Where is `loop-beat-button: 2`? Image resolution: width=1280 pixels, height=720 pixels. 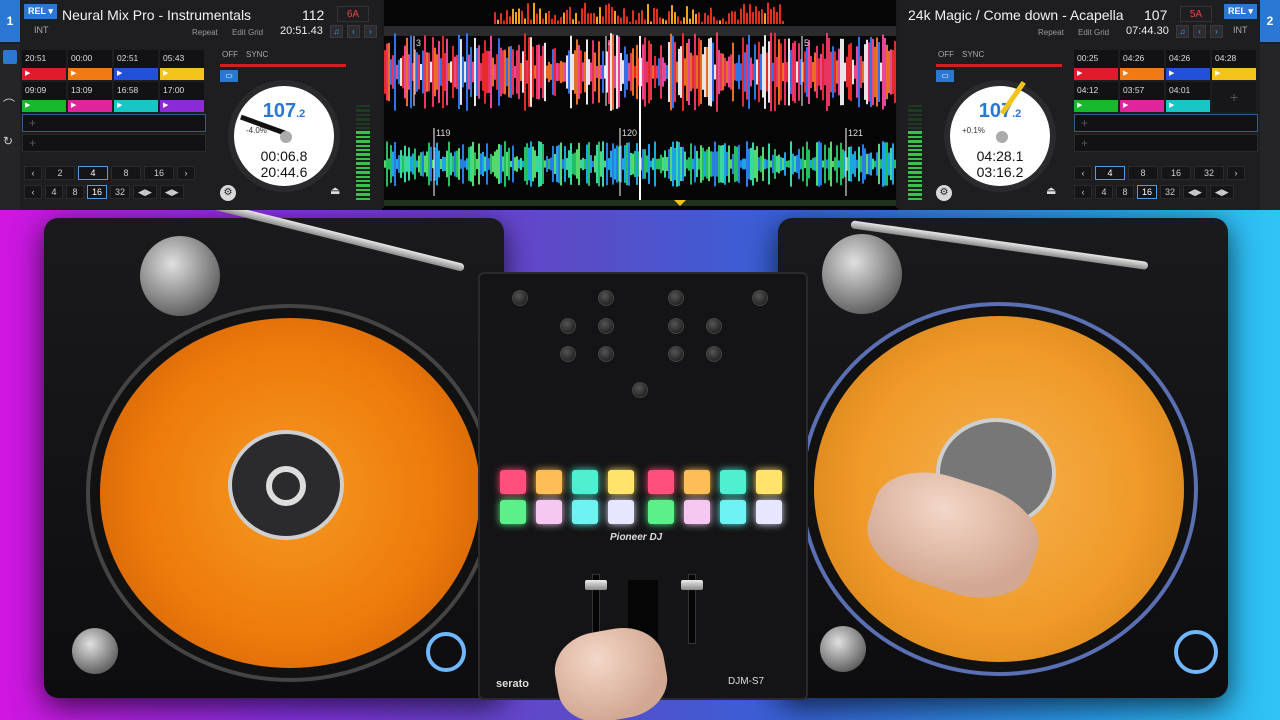
loop-beat-button: 2 is located at coordinates (60, 173).